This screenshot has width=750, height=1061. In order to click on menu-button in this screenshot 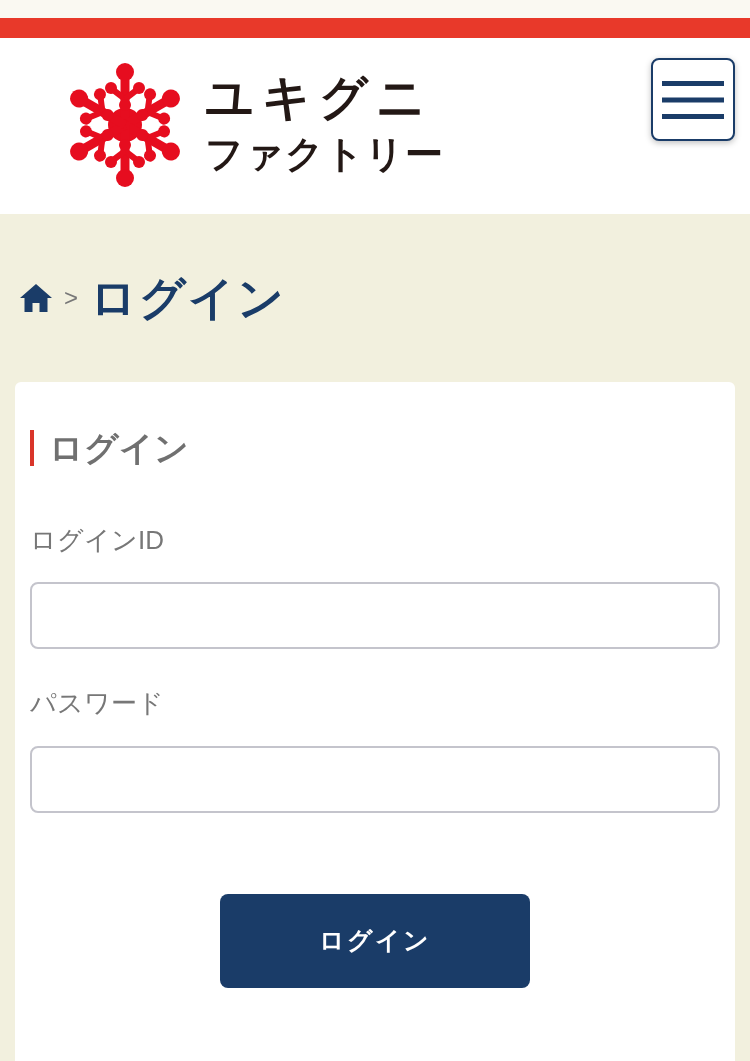, I will do `click(693, 99)`.